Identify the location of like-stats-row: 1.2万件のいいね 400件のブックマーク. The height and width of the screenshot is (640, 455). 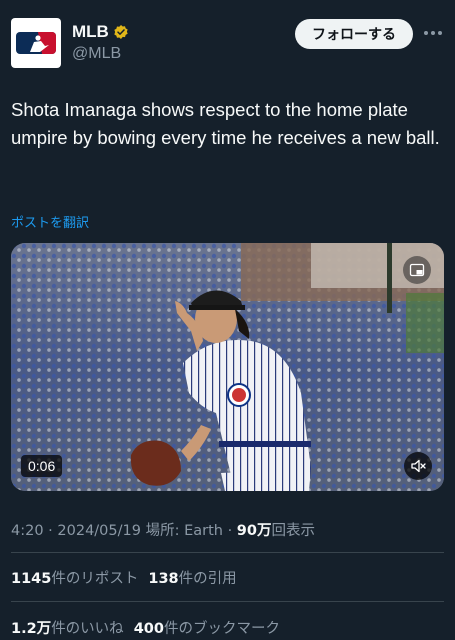
(145, 627).